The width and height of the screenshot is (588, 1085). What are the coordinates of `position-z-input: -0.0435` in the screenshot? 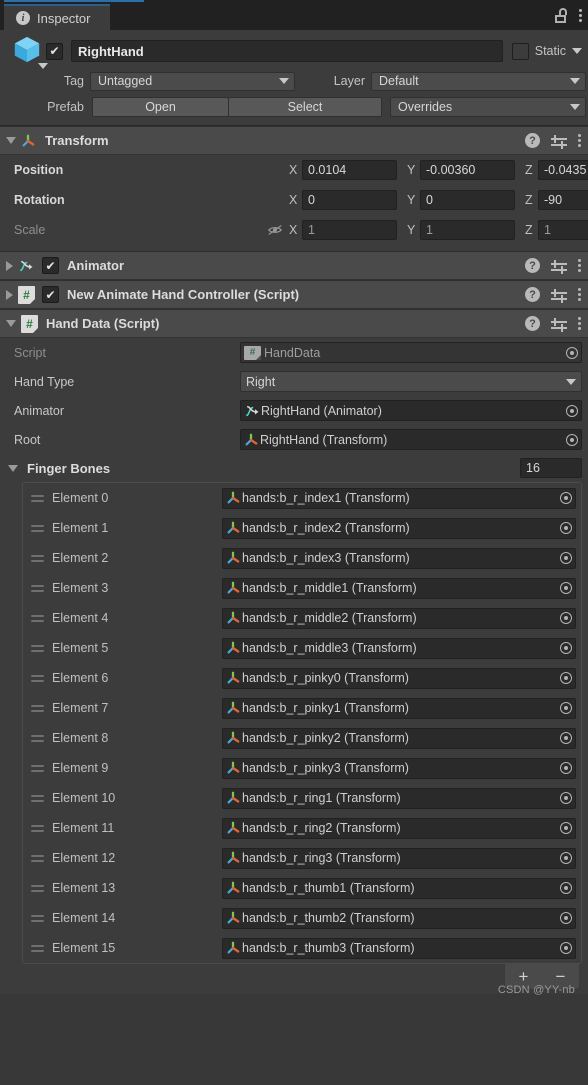 It's located at (563, 170).